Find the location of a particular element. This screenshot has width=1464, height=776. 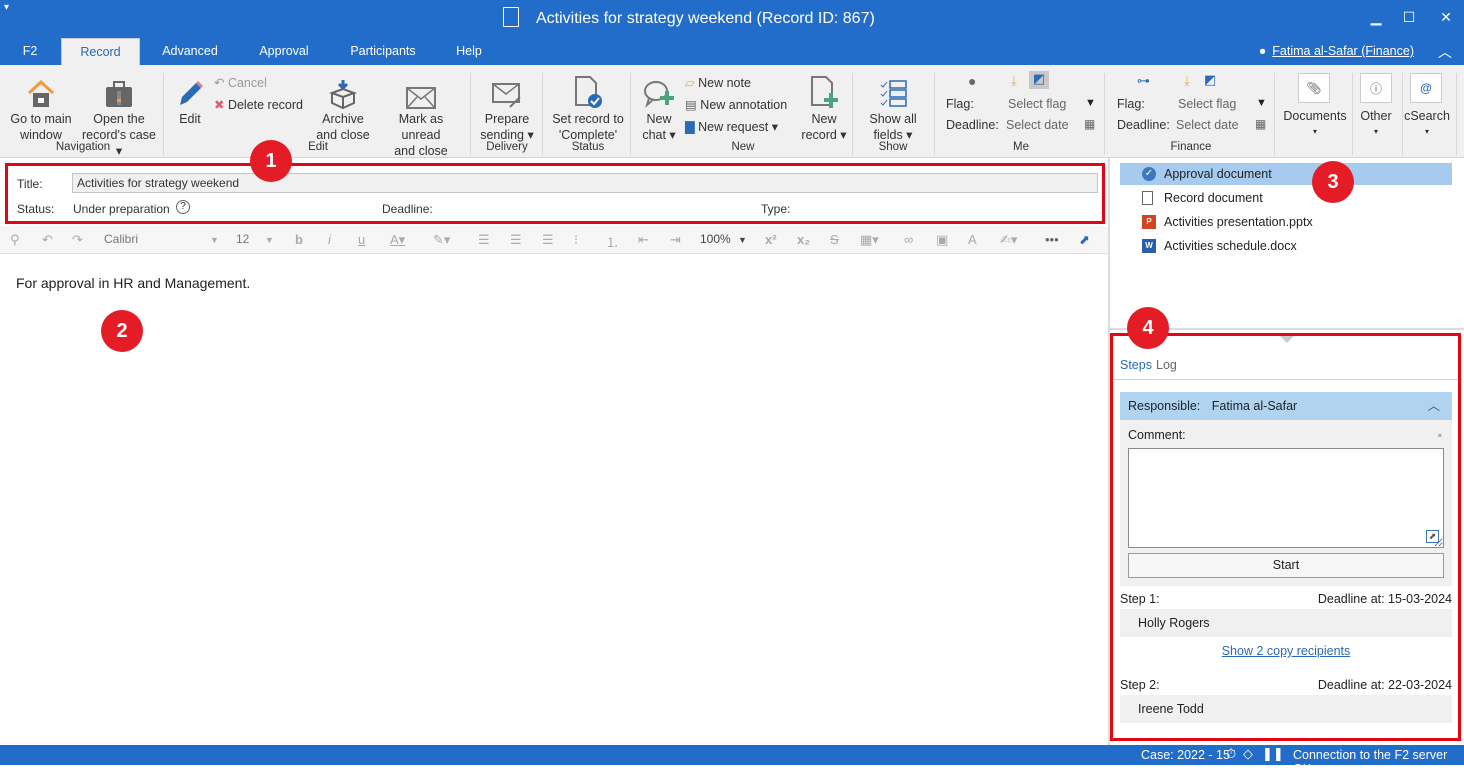

new-note-button: ▱ New note is located at coordinates (718, 82).